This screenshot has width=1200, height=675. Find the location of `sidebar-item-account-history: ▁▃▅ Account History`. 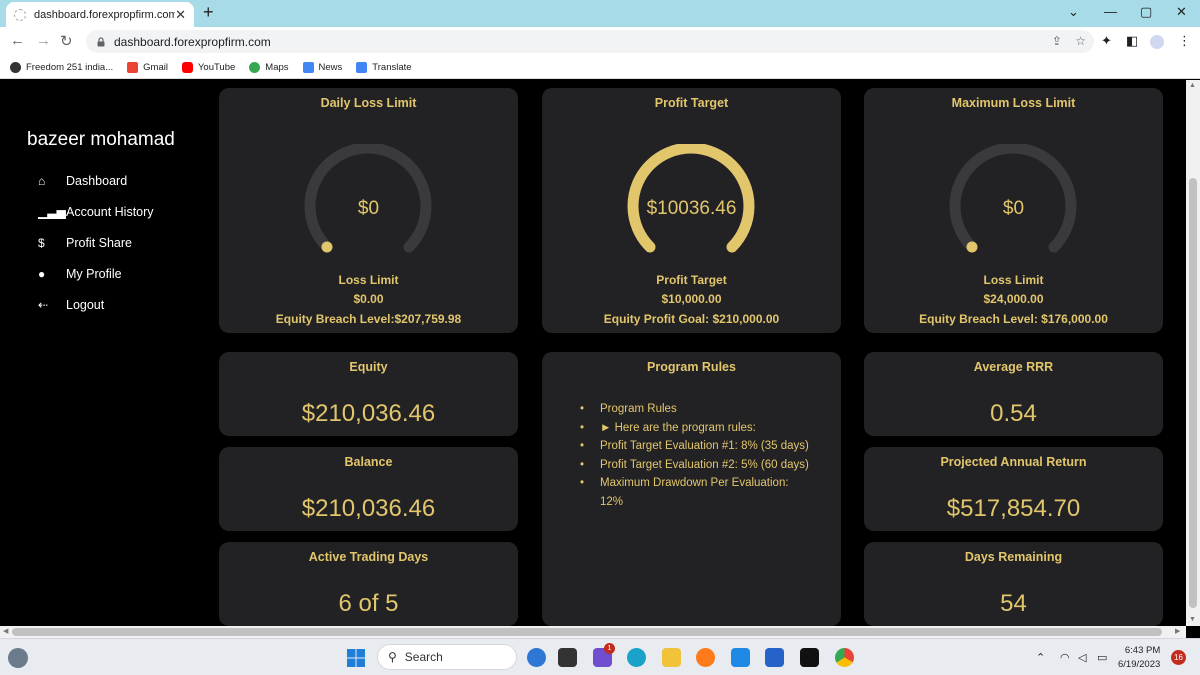

sidebar-item-account-history: ▁▃▅ Account History is located at coordinates (96, 211).